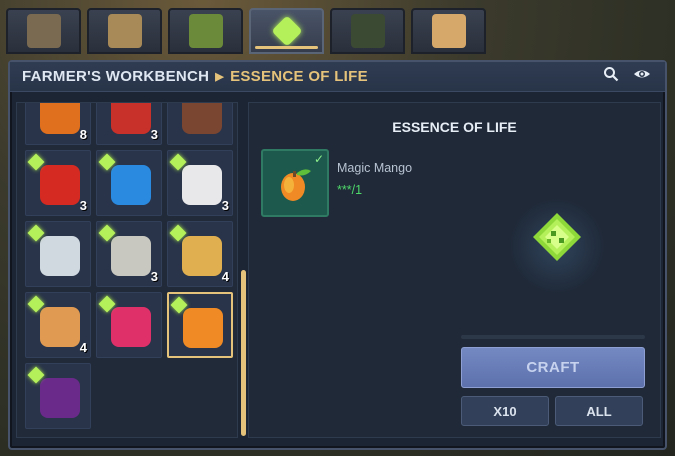 The height and width of the screenshot is (456, 675). I want to click on ingredient-name: Magic Mango, so click(375, 168).